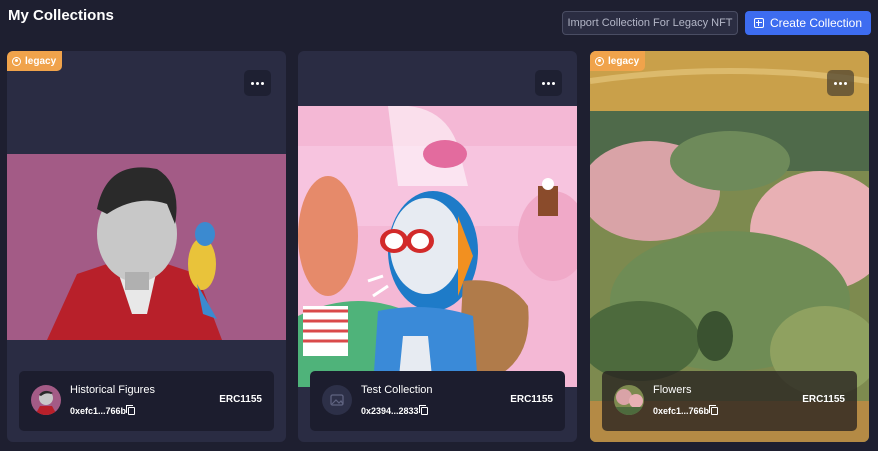 The width and height of the screenshot is (878, 451). I want to click on create-collection-button: Create Collection, so click(808, 23).